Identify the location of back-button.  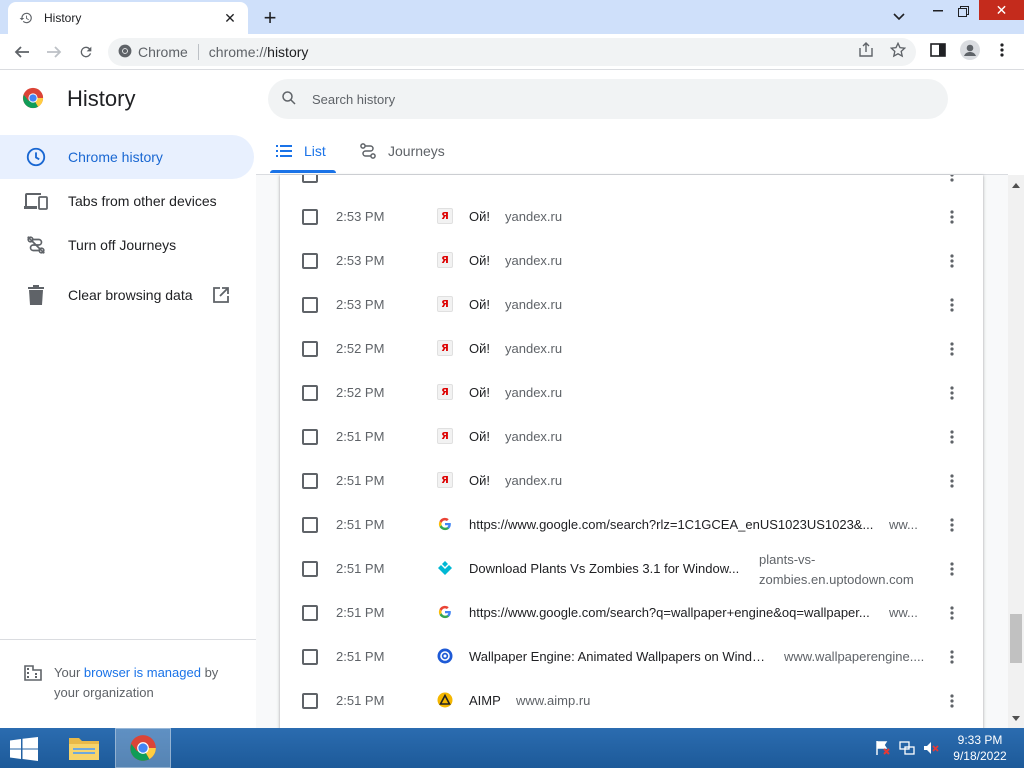
(22, 52).